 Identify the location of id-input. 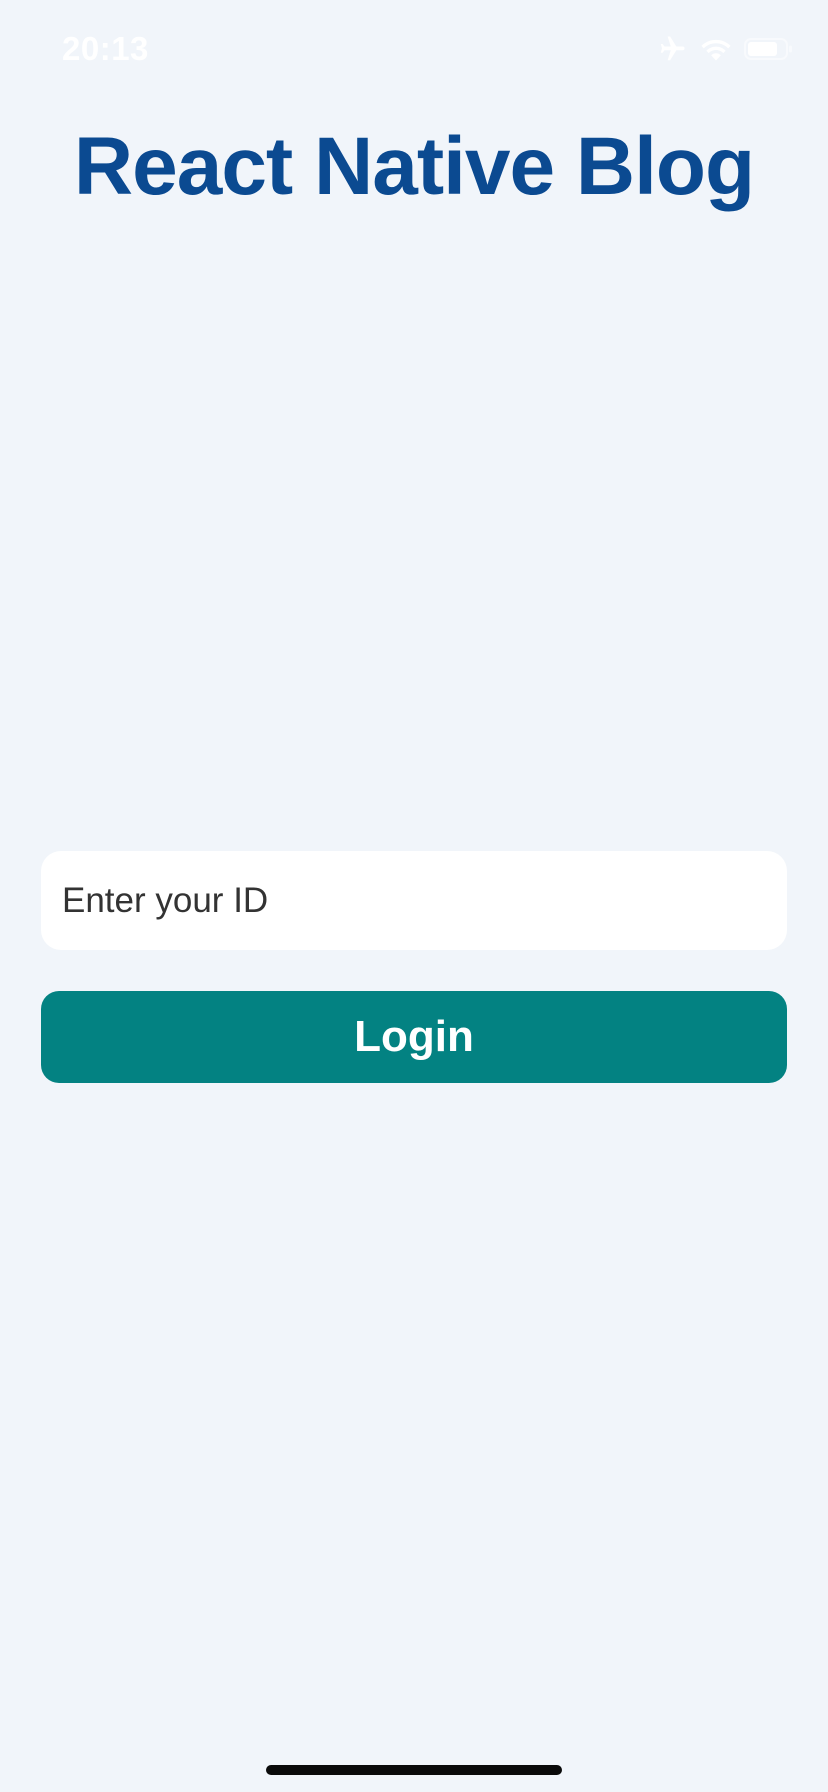
(414, 900).